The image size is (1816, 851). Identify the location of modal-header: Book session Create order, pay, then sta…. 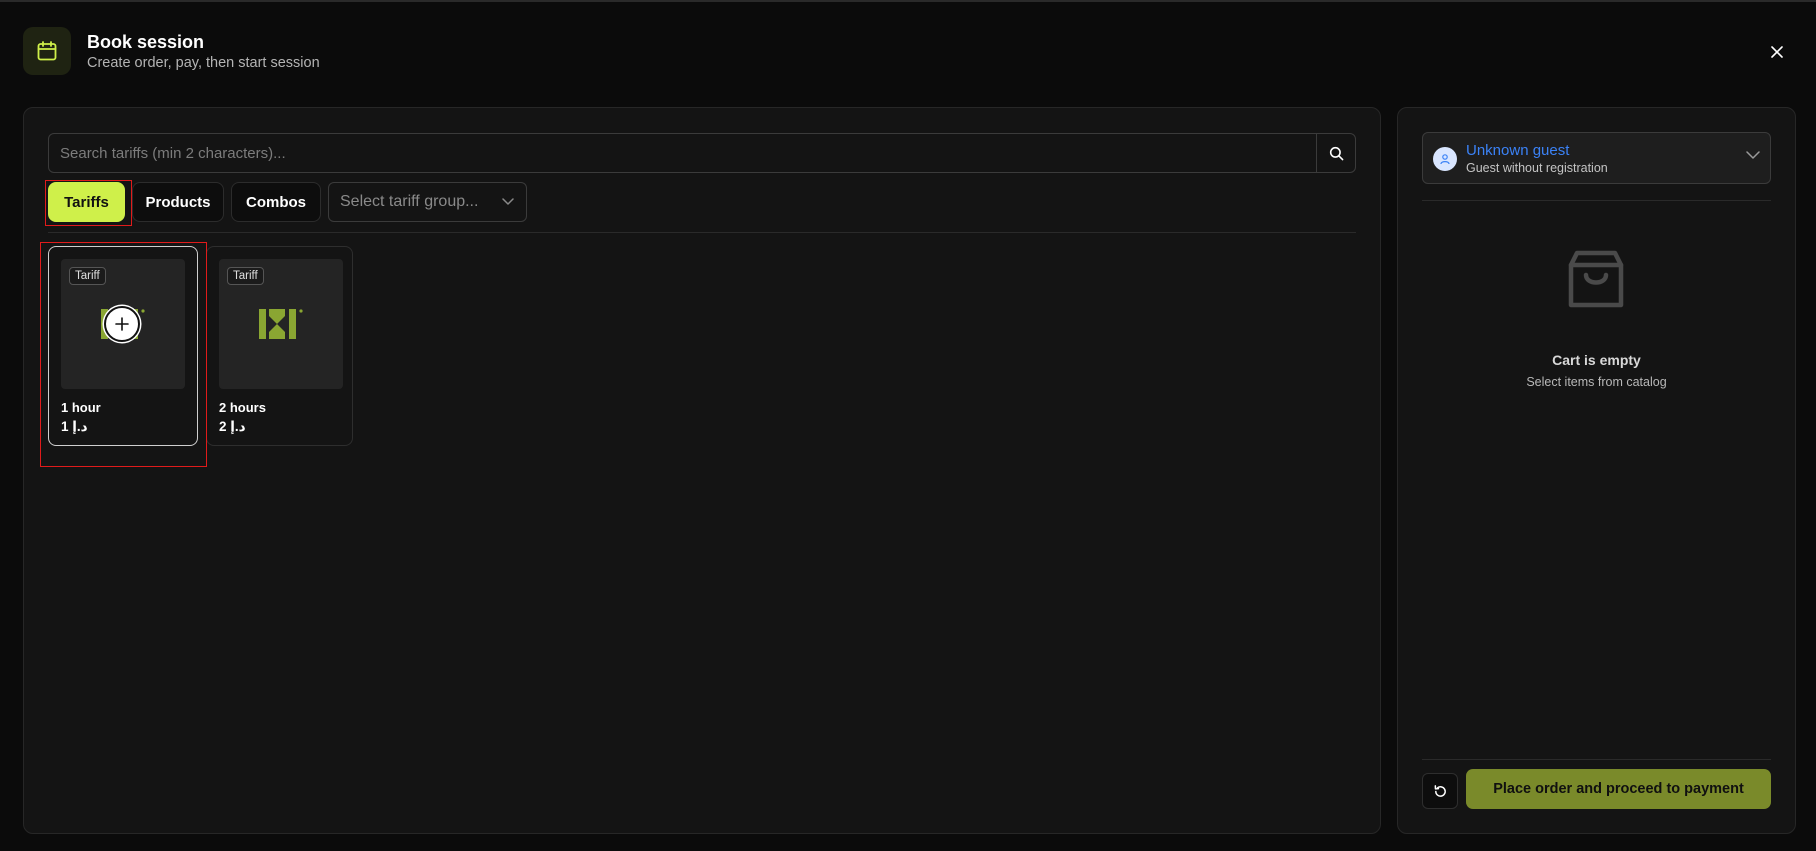
(171, 51).